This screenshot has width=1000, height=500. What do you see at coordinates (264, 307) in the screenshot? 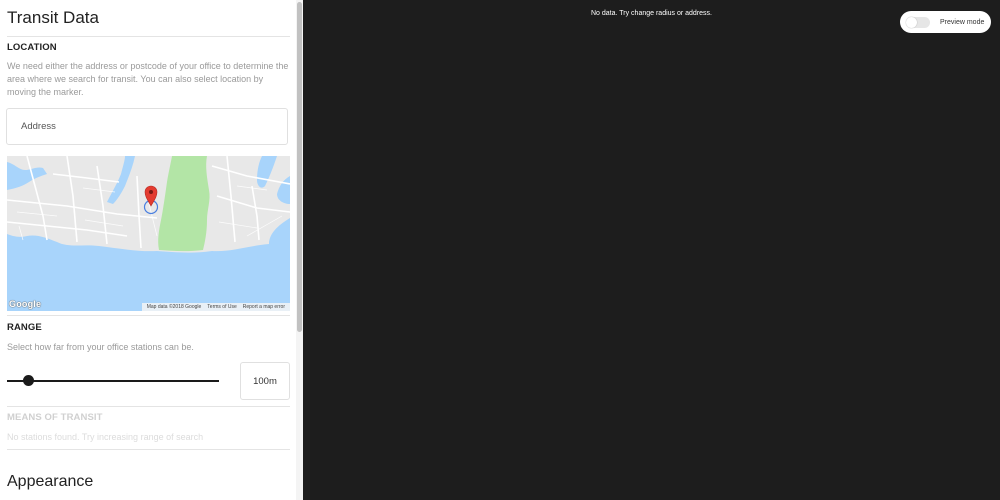
I see `report-map-error-link: Report a map error` at bounding box center [264, 307].